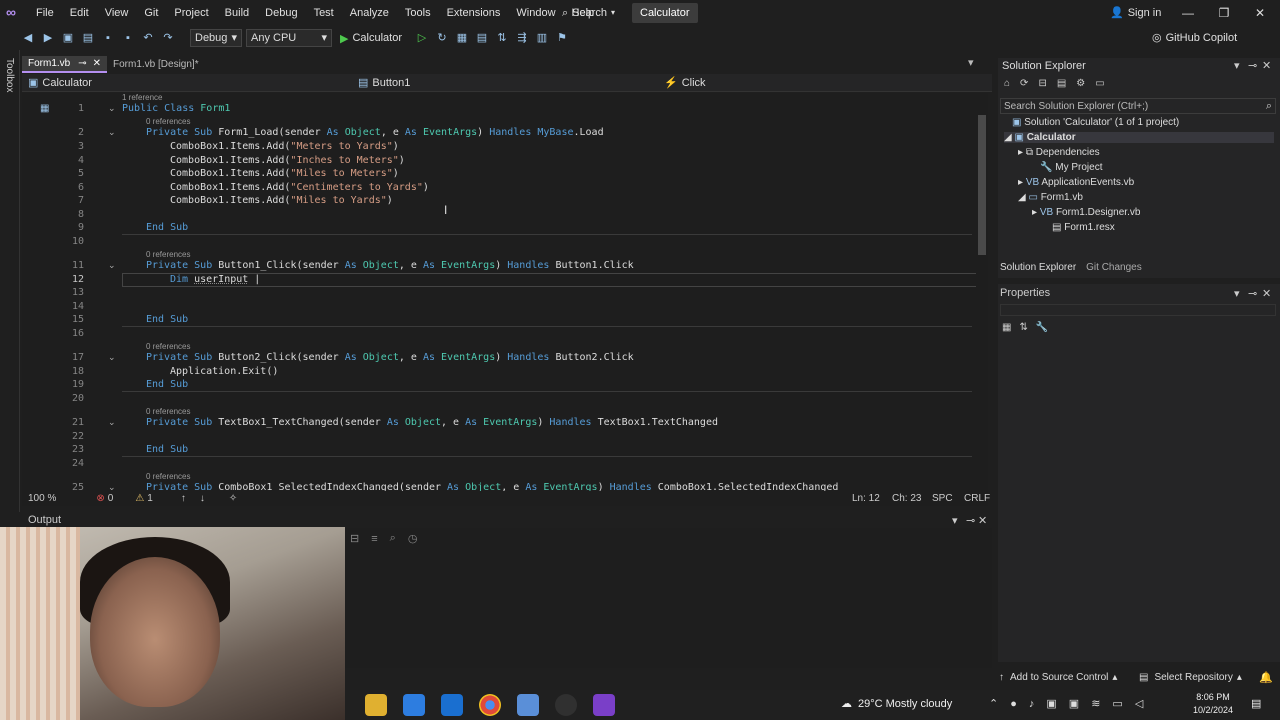 Image resolution: width=1280 pixels, height=720 pixels. I want to click on event-dropdown: ⚡ Click, so click(814, 83).